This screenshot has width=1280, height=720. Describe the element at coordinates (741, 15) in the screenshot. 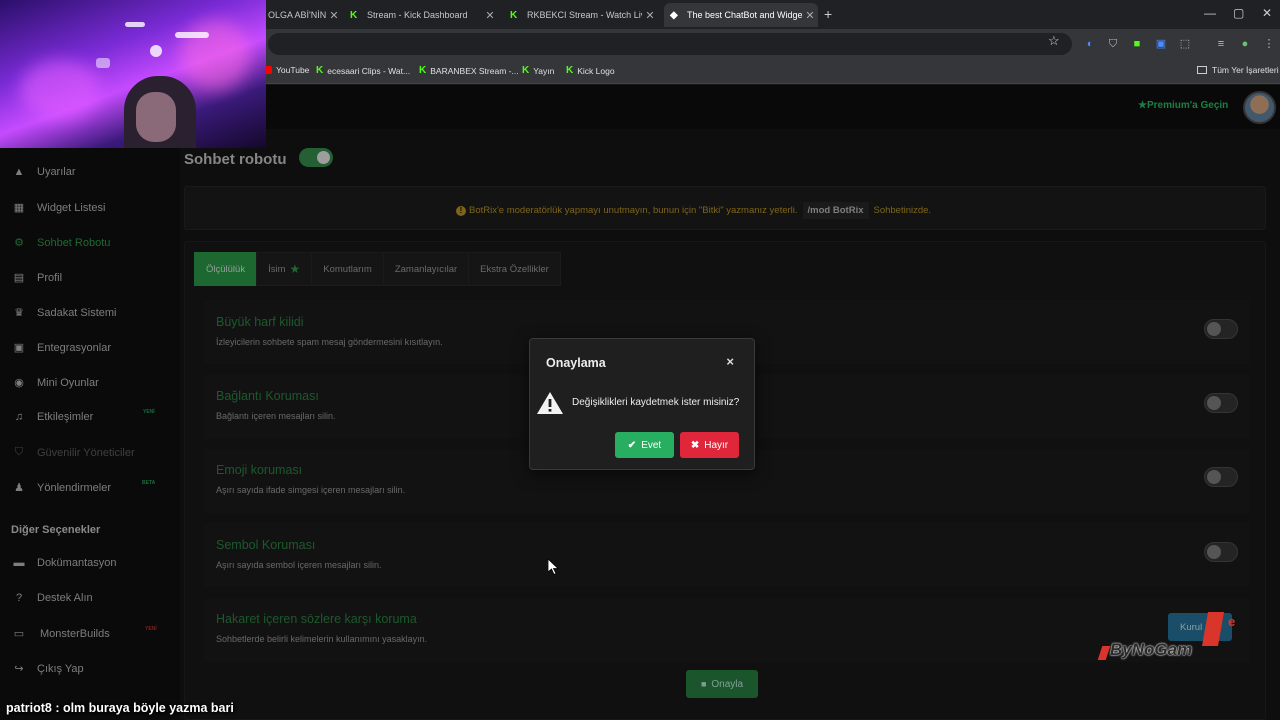

I see `browser-tab-active: ◆ The best ChatBot and Widgets ✕` at that location.